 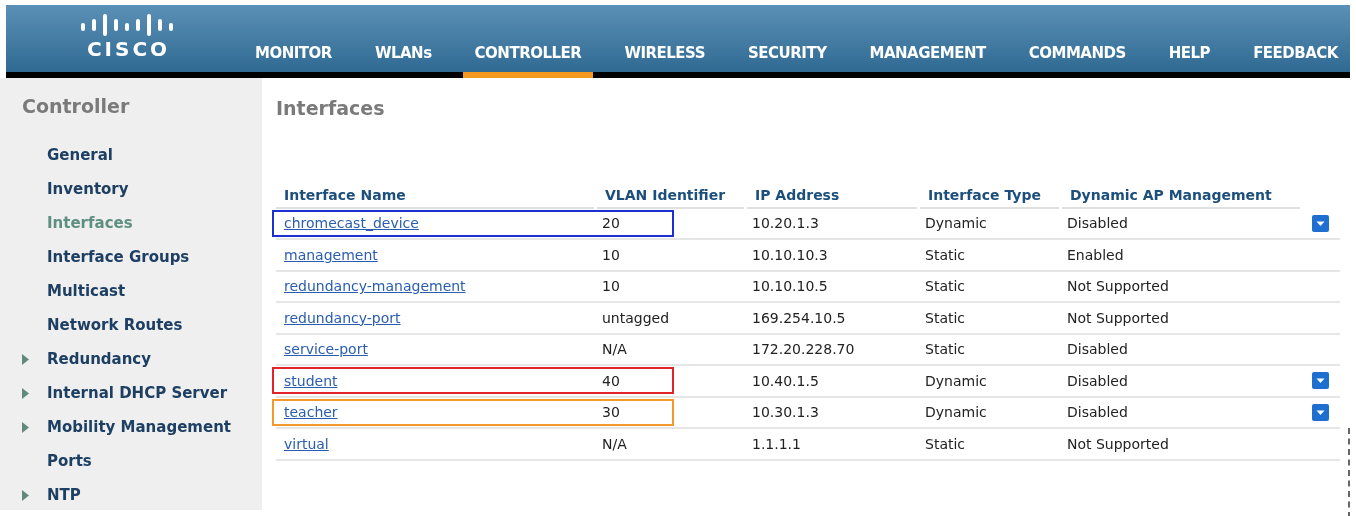 What do you see at coordinates (115, 325) in the screenshot?
I see `sidebar-item: Network Routes` at bounding box center [115, 325].